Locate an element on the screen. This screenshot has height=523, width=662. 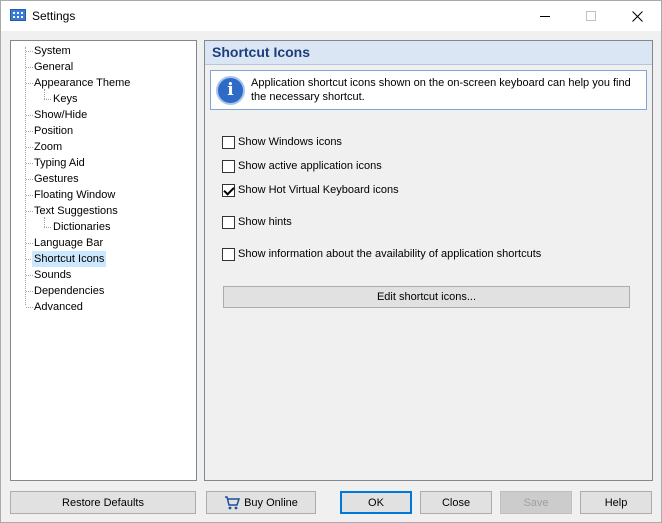
panel-header: Shortcut Icons is located at coordinates (428, 53).